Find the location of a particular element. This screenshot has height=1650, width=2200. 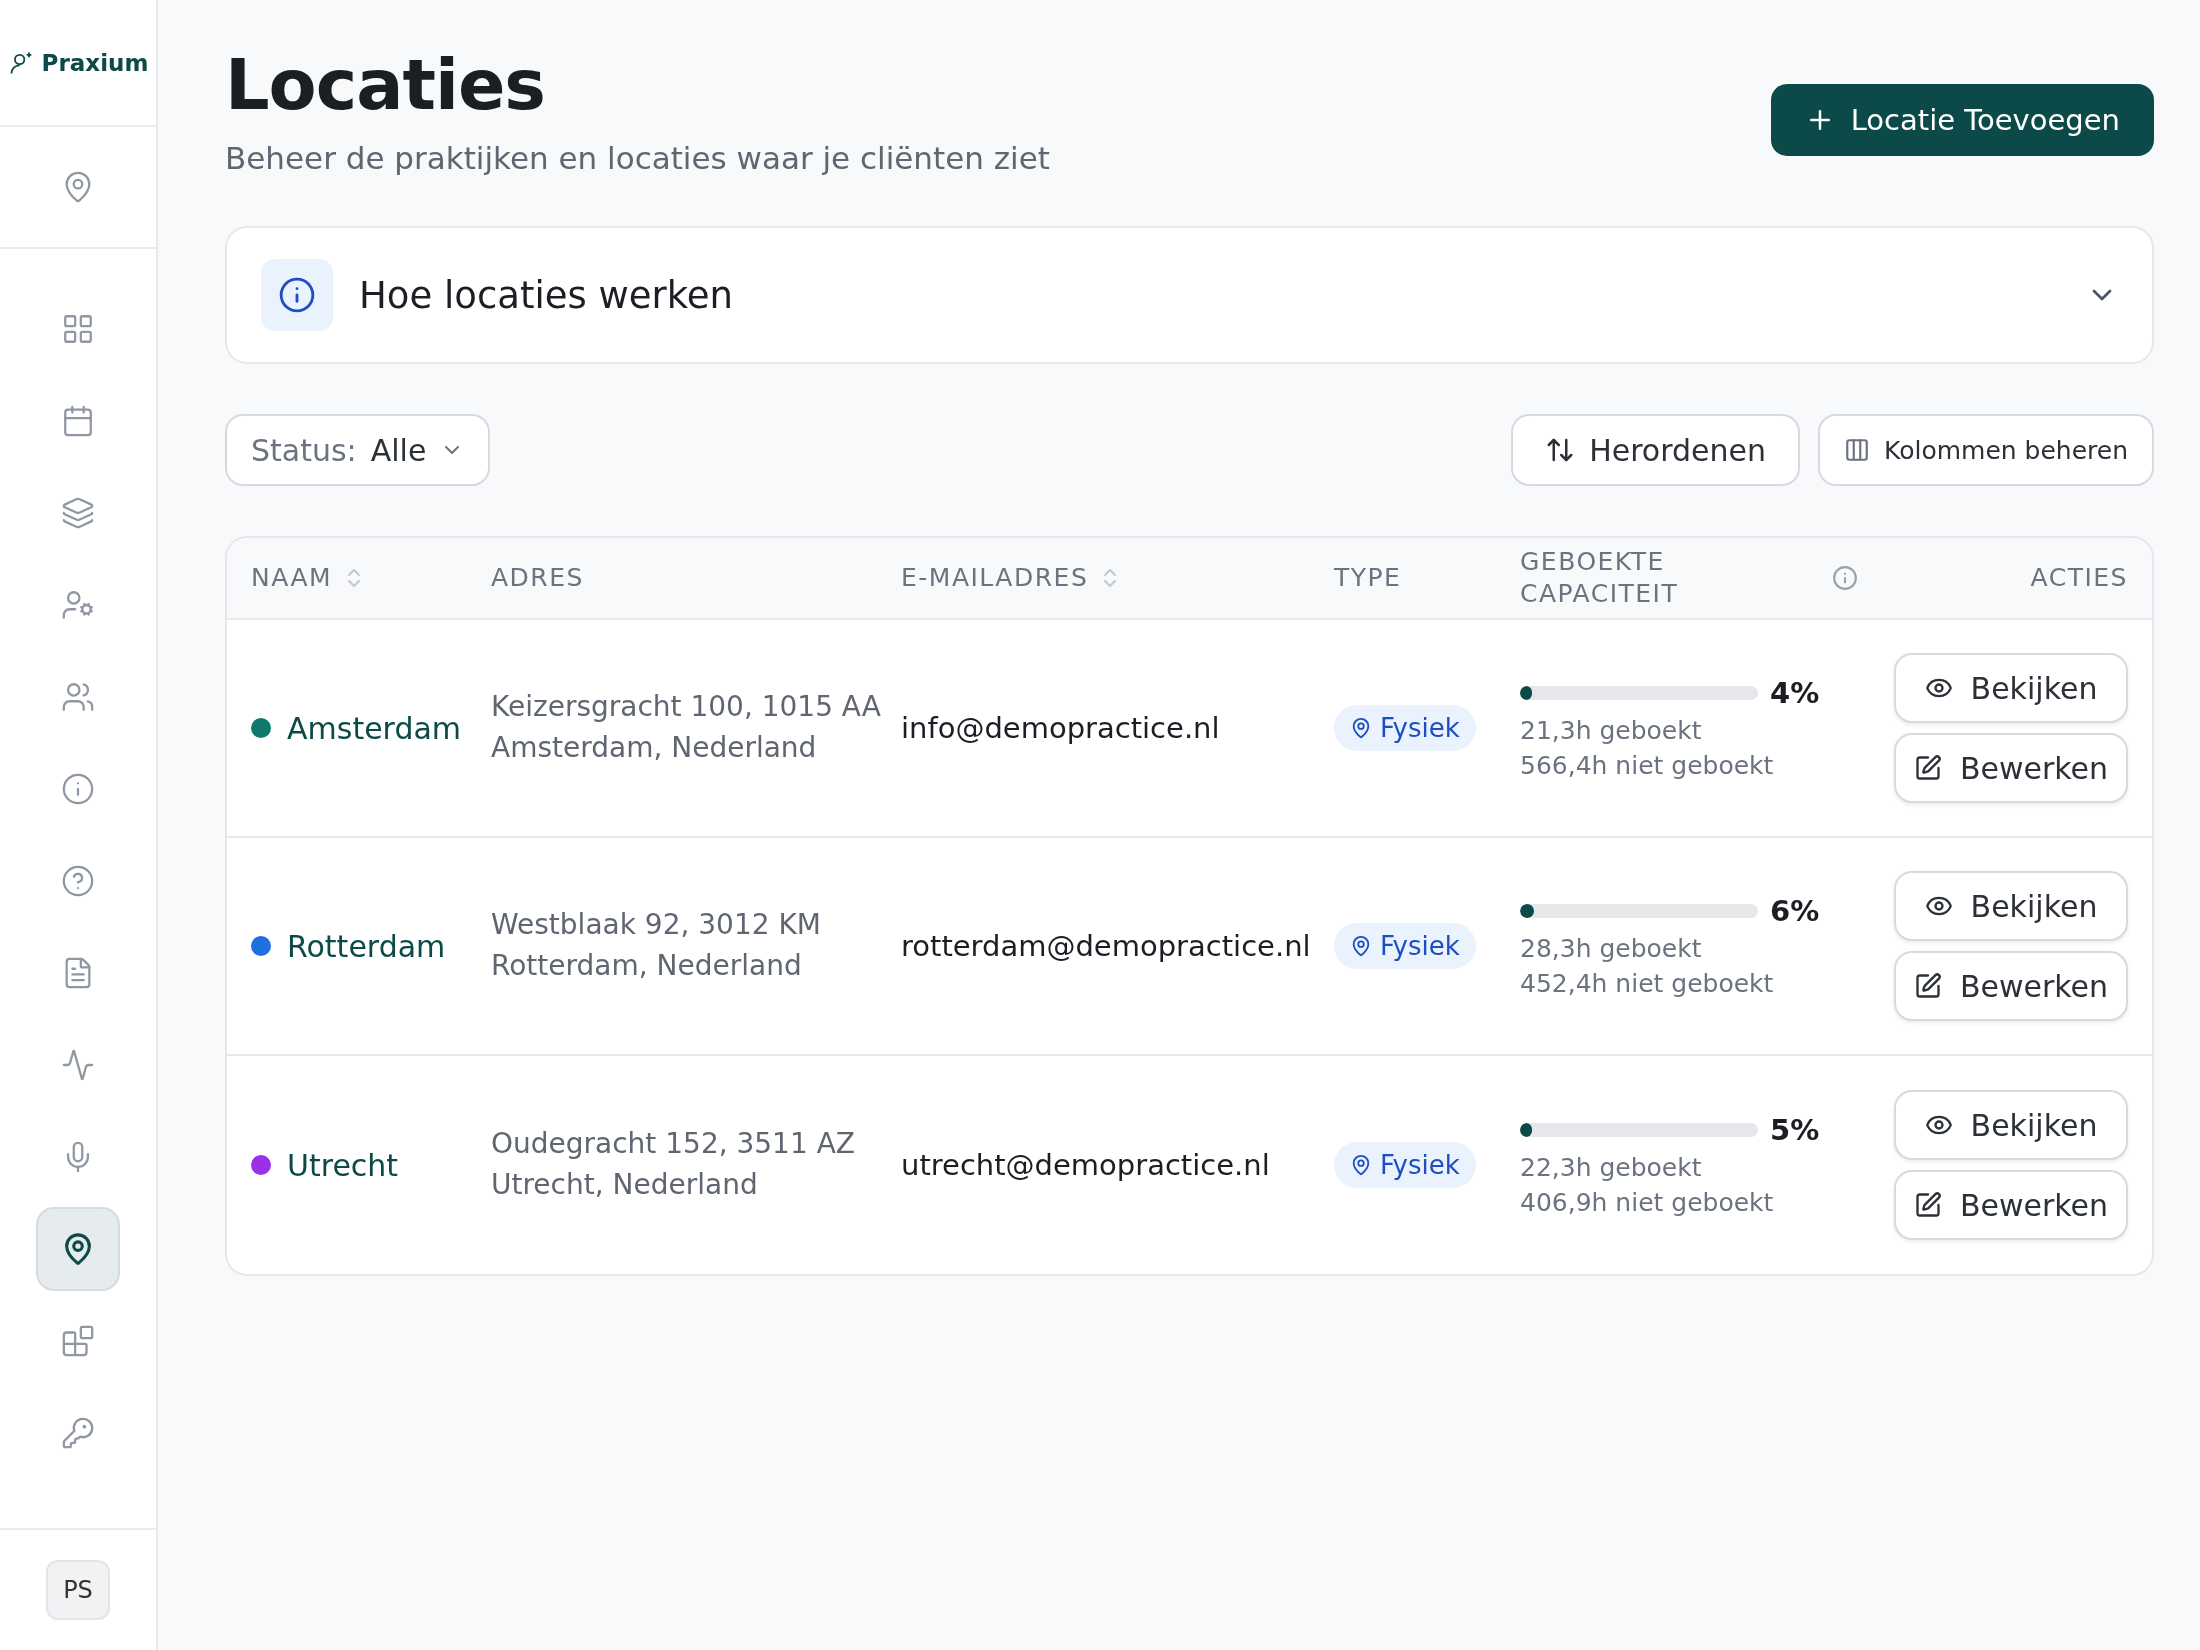

page-subtitle: Beheer de praktijken en locaties waar je cliënten ziet is located at coordinates (637, 158).